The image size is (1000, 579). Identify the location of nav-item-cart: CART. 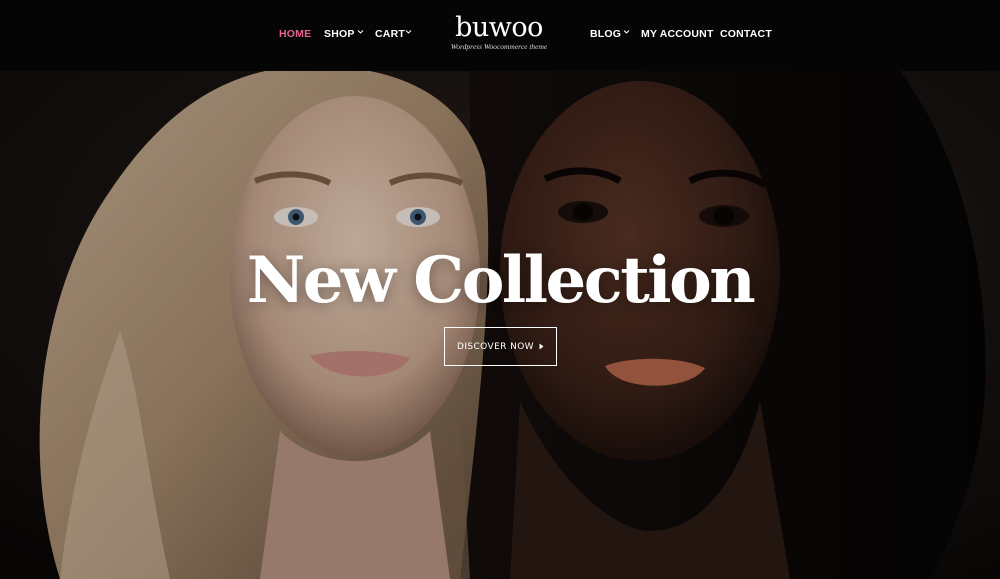
(390, 34).